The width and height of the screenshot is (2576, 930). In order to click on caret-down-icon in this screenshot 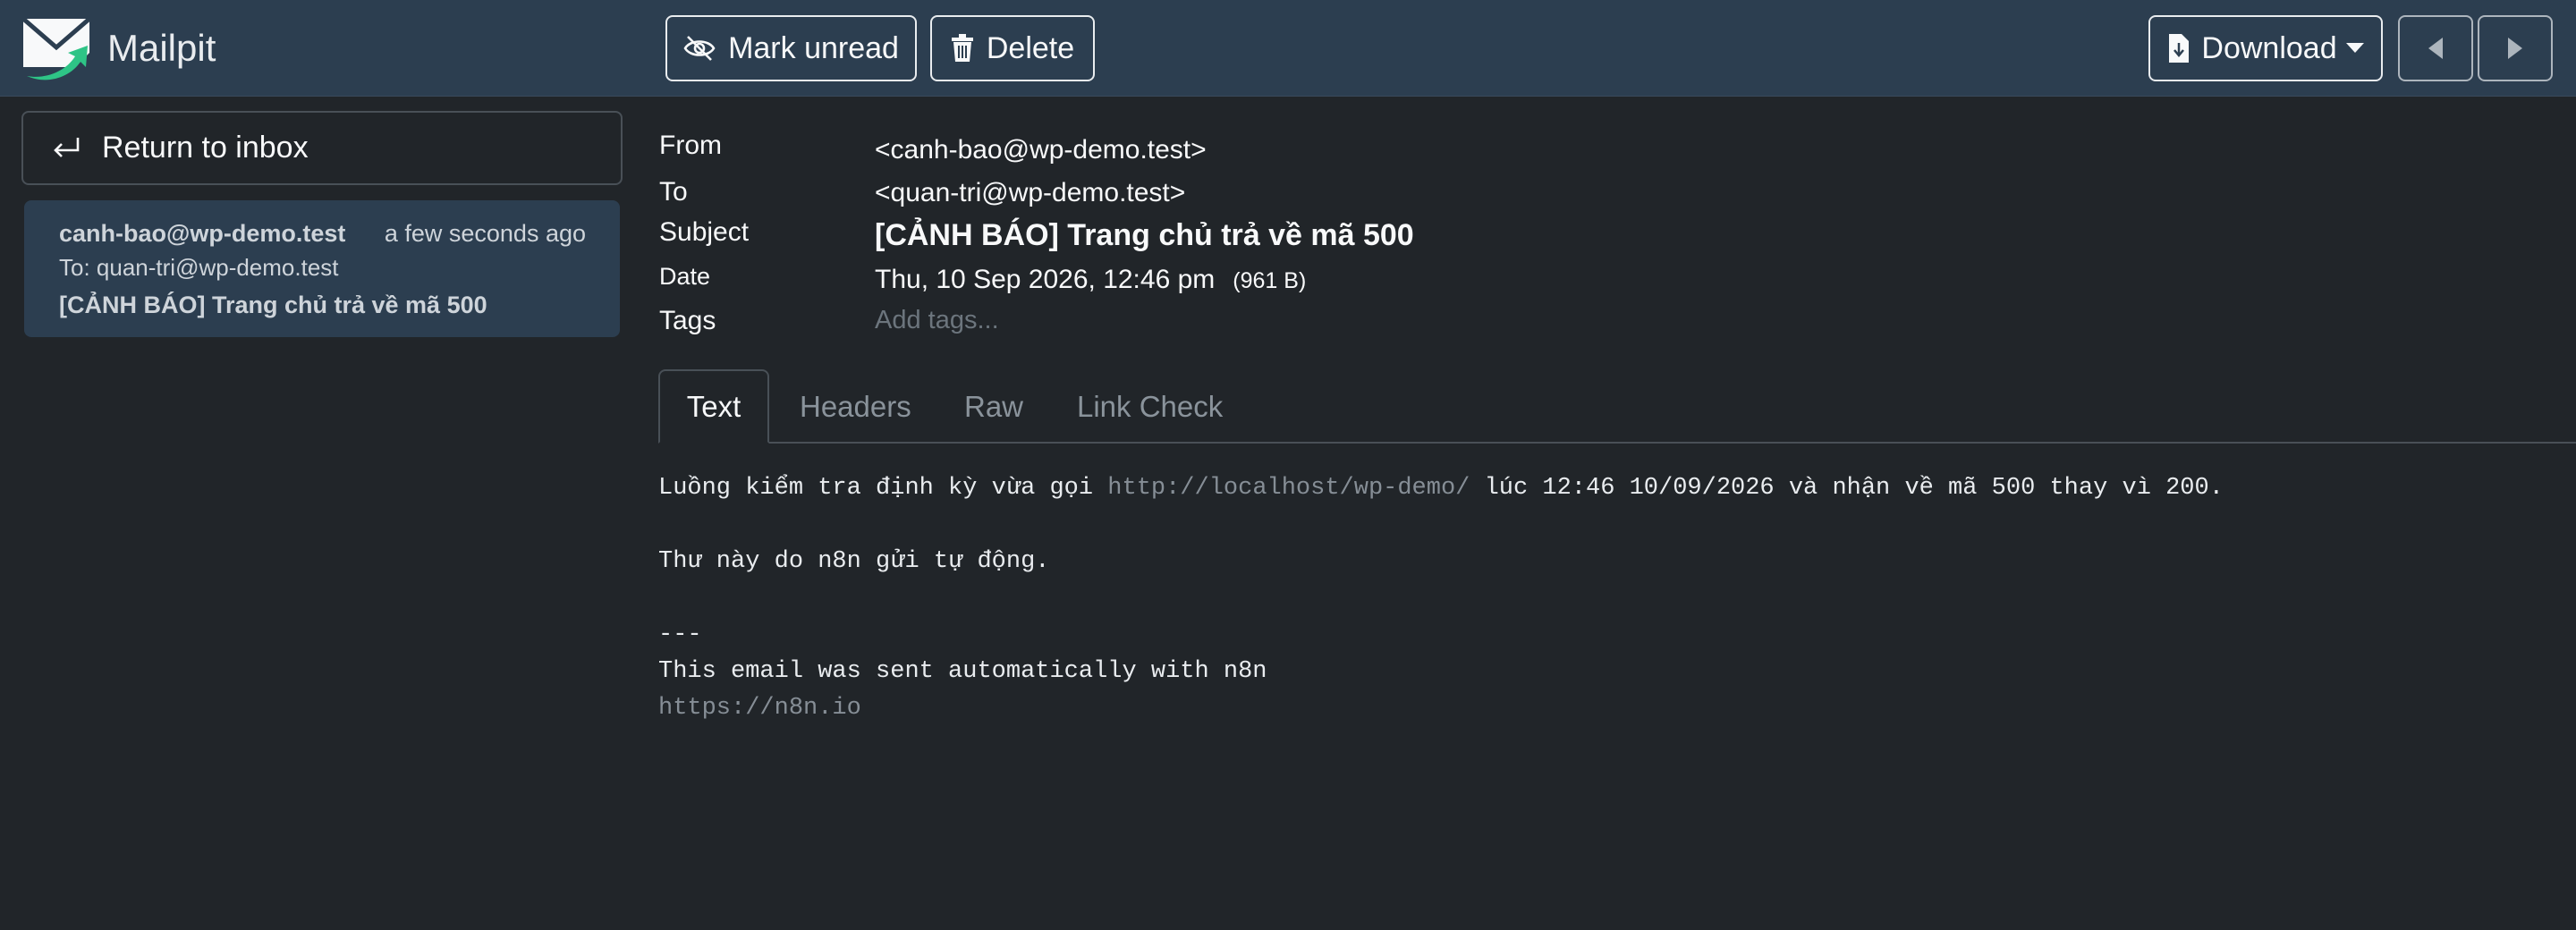, I will do `click(2354, 48)`.